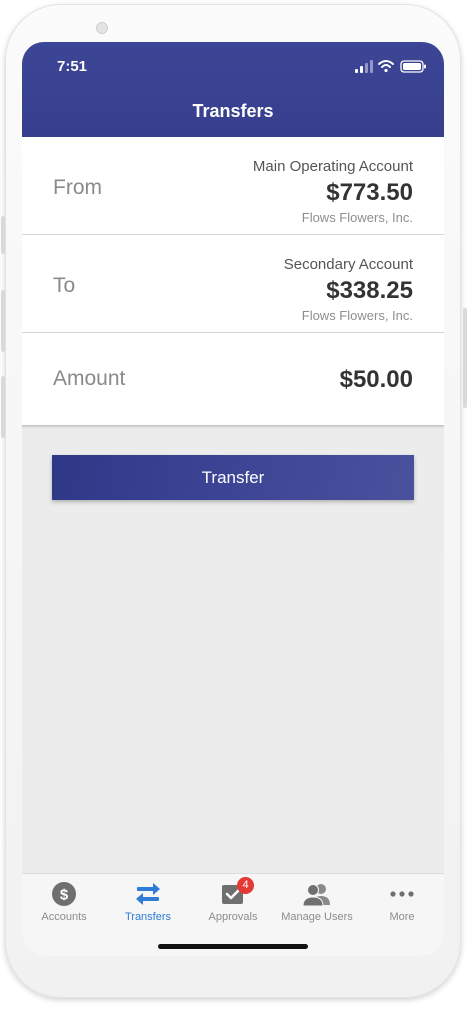 The width and height of the screenshot is (468, 1024). What do you see at coordinates (102, 28) in the screenshot?
I see `front-camera` at bounding box center [102, 28].